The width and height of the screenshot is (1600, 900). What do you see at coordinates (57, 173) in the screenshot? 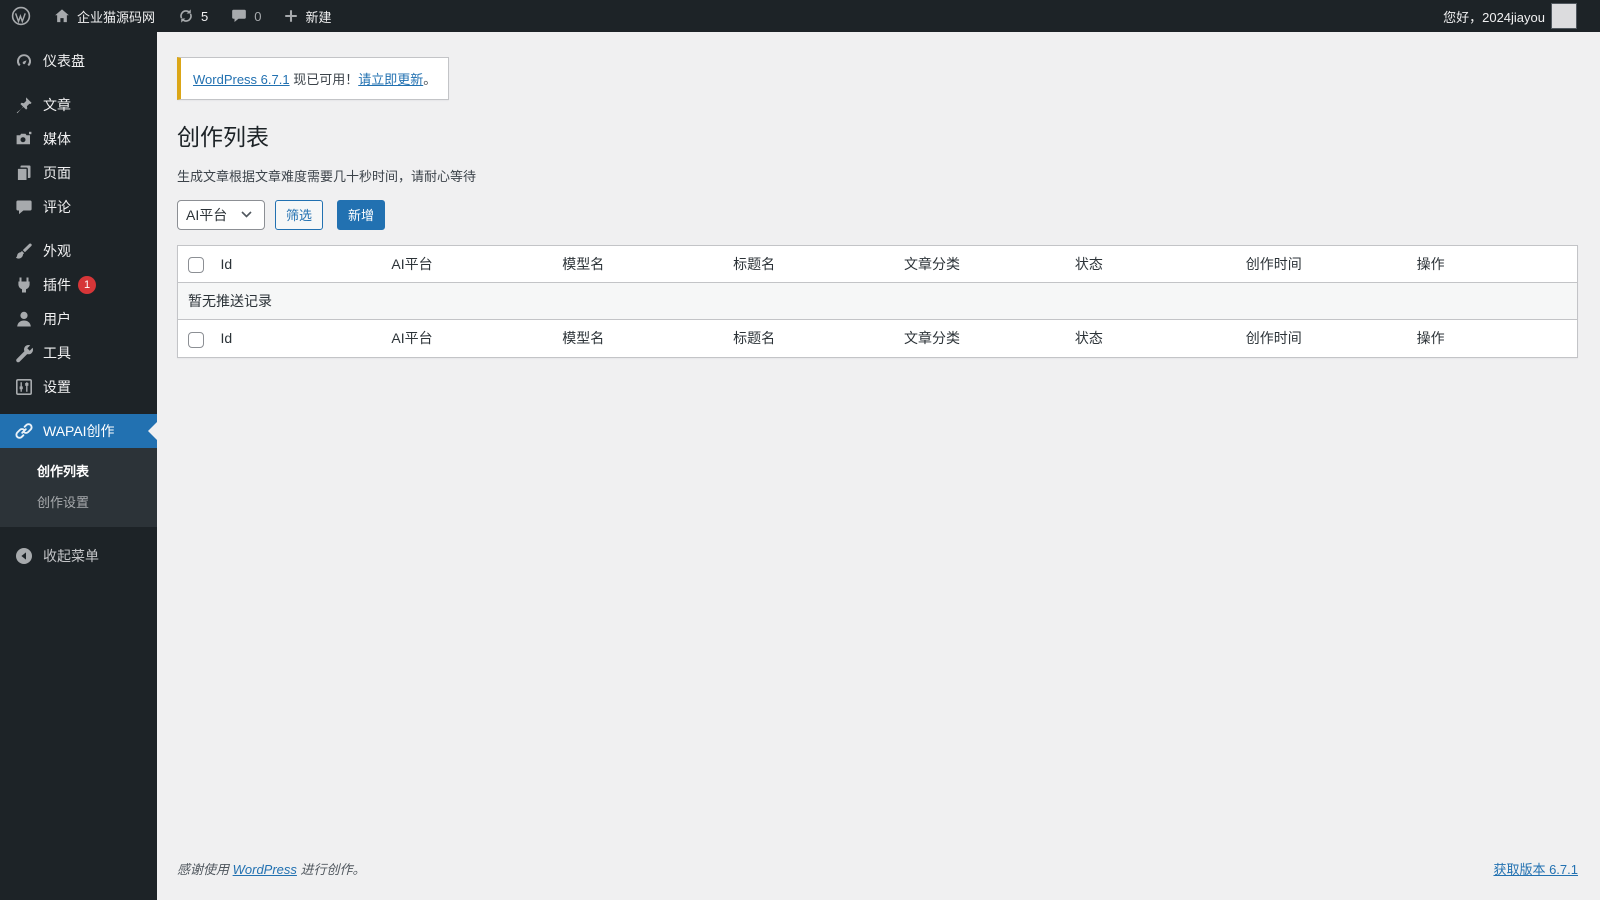
I see `sidebar-item-label: 页面` at bounding box center [57, 173].